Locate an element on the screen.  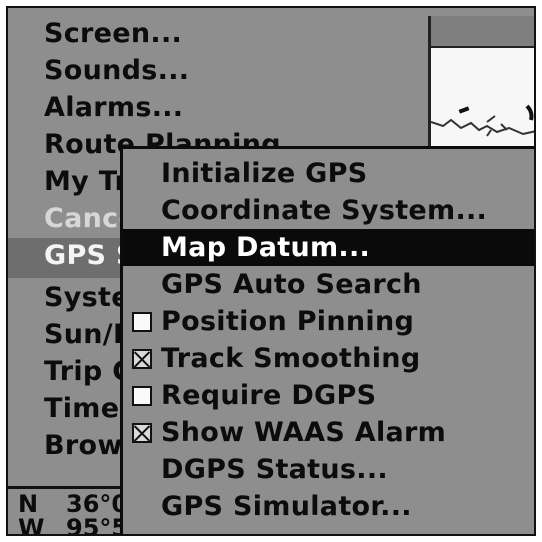
map-track-icon is located at coordinates (482, 120).